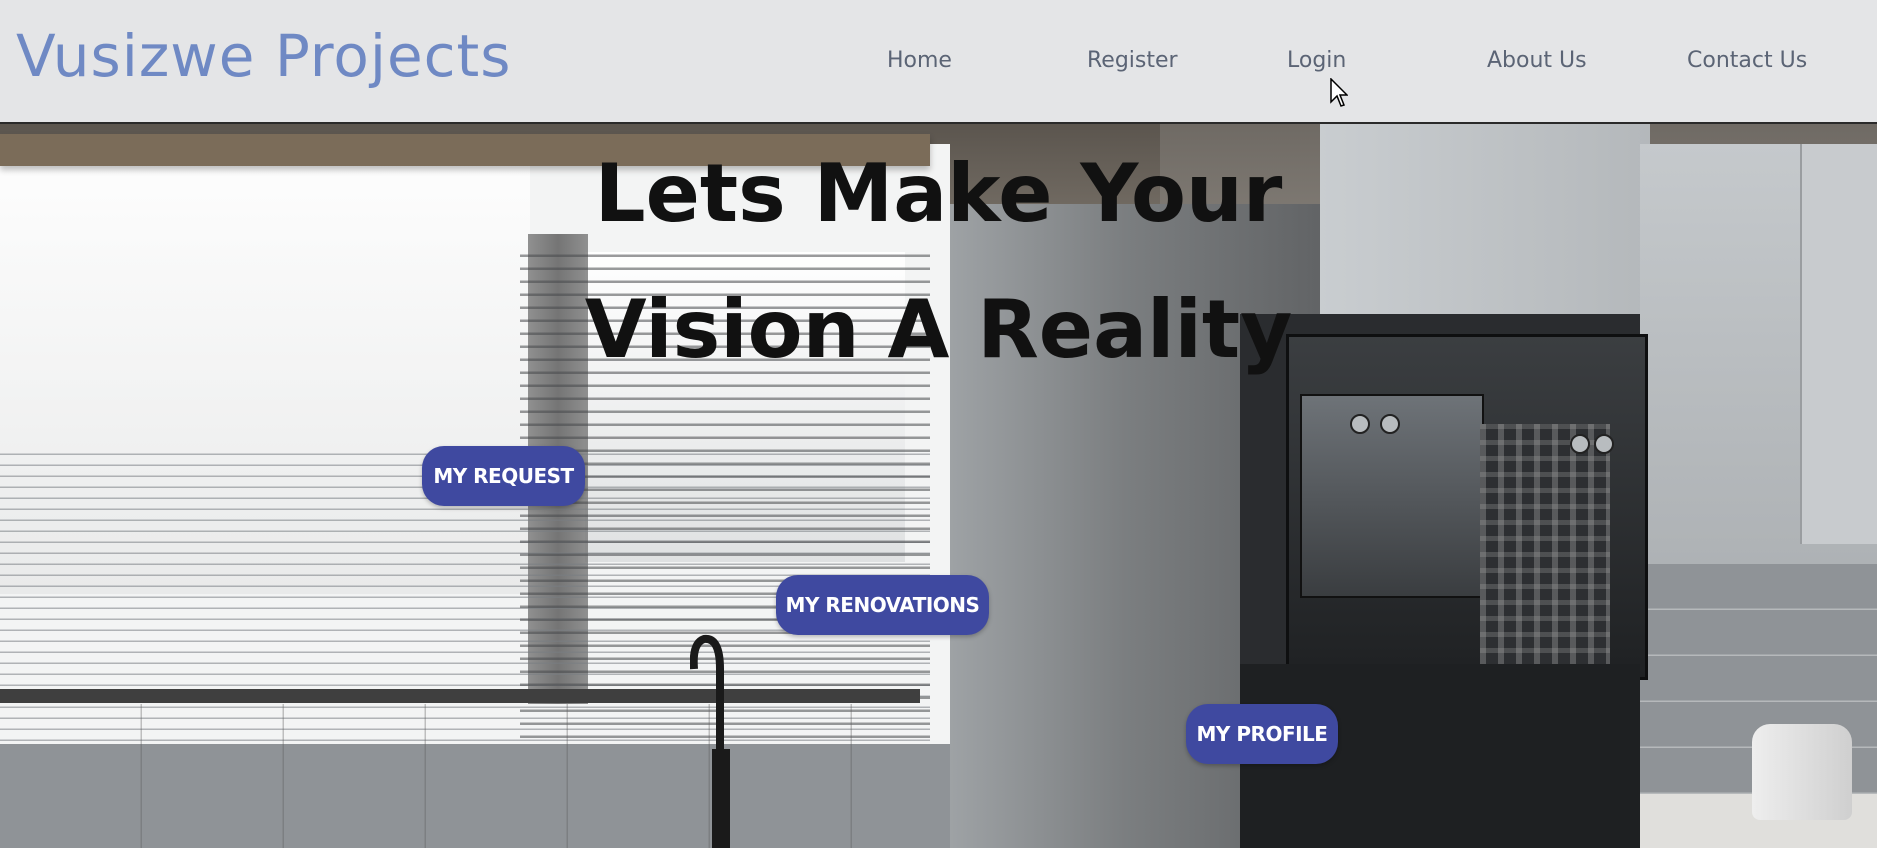  Describe the element at coordinates (1132, 60) in the screenshot. I see `nav-register-link: Register` at that location.